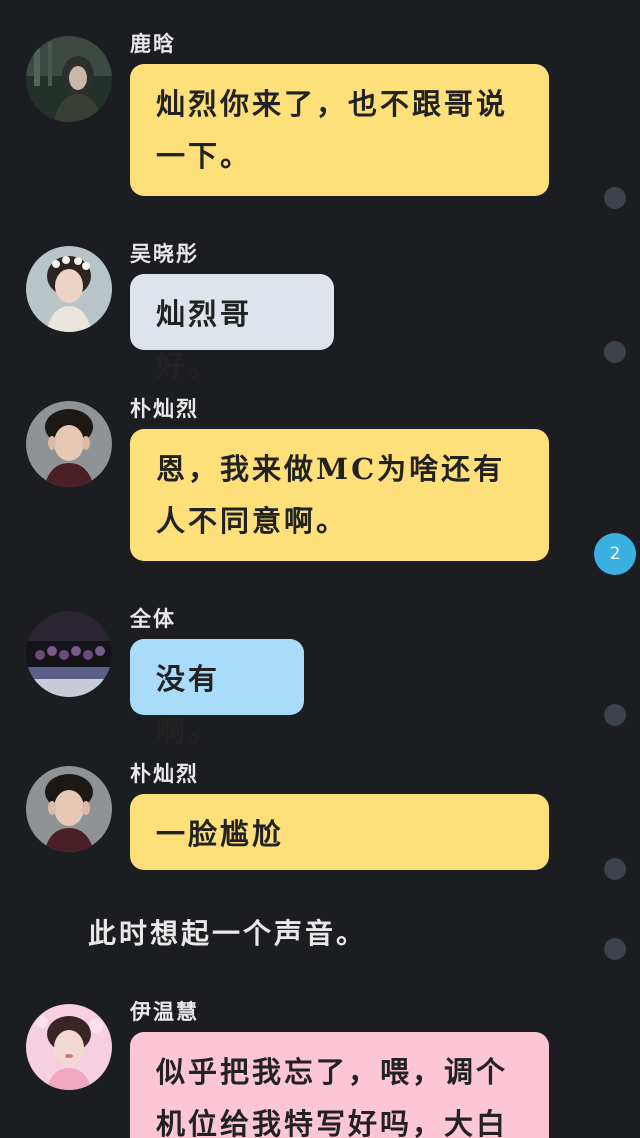  Describe the element at coordinates (320, 676) in the screenshot. I see `message-item: 全体 没有啊。` at that location.